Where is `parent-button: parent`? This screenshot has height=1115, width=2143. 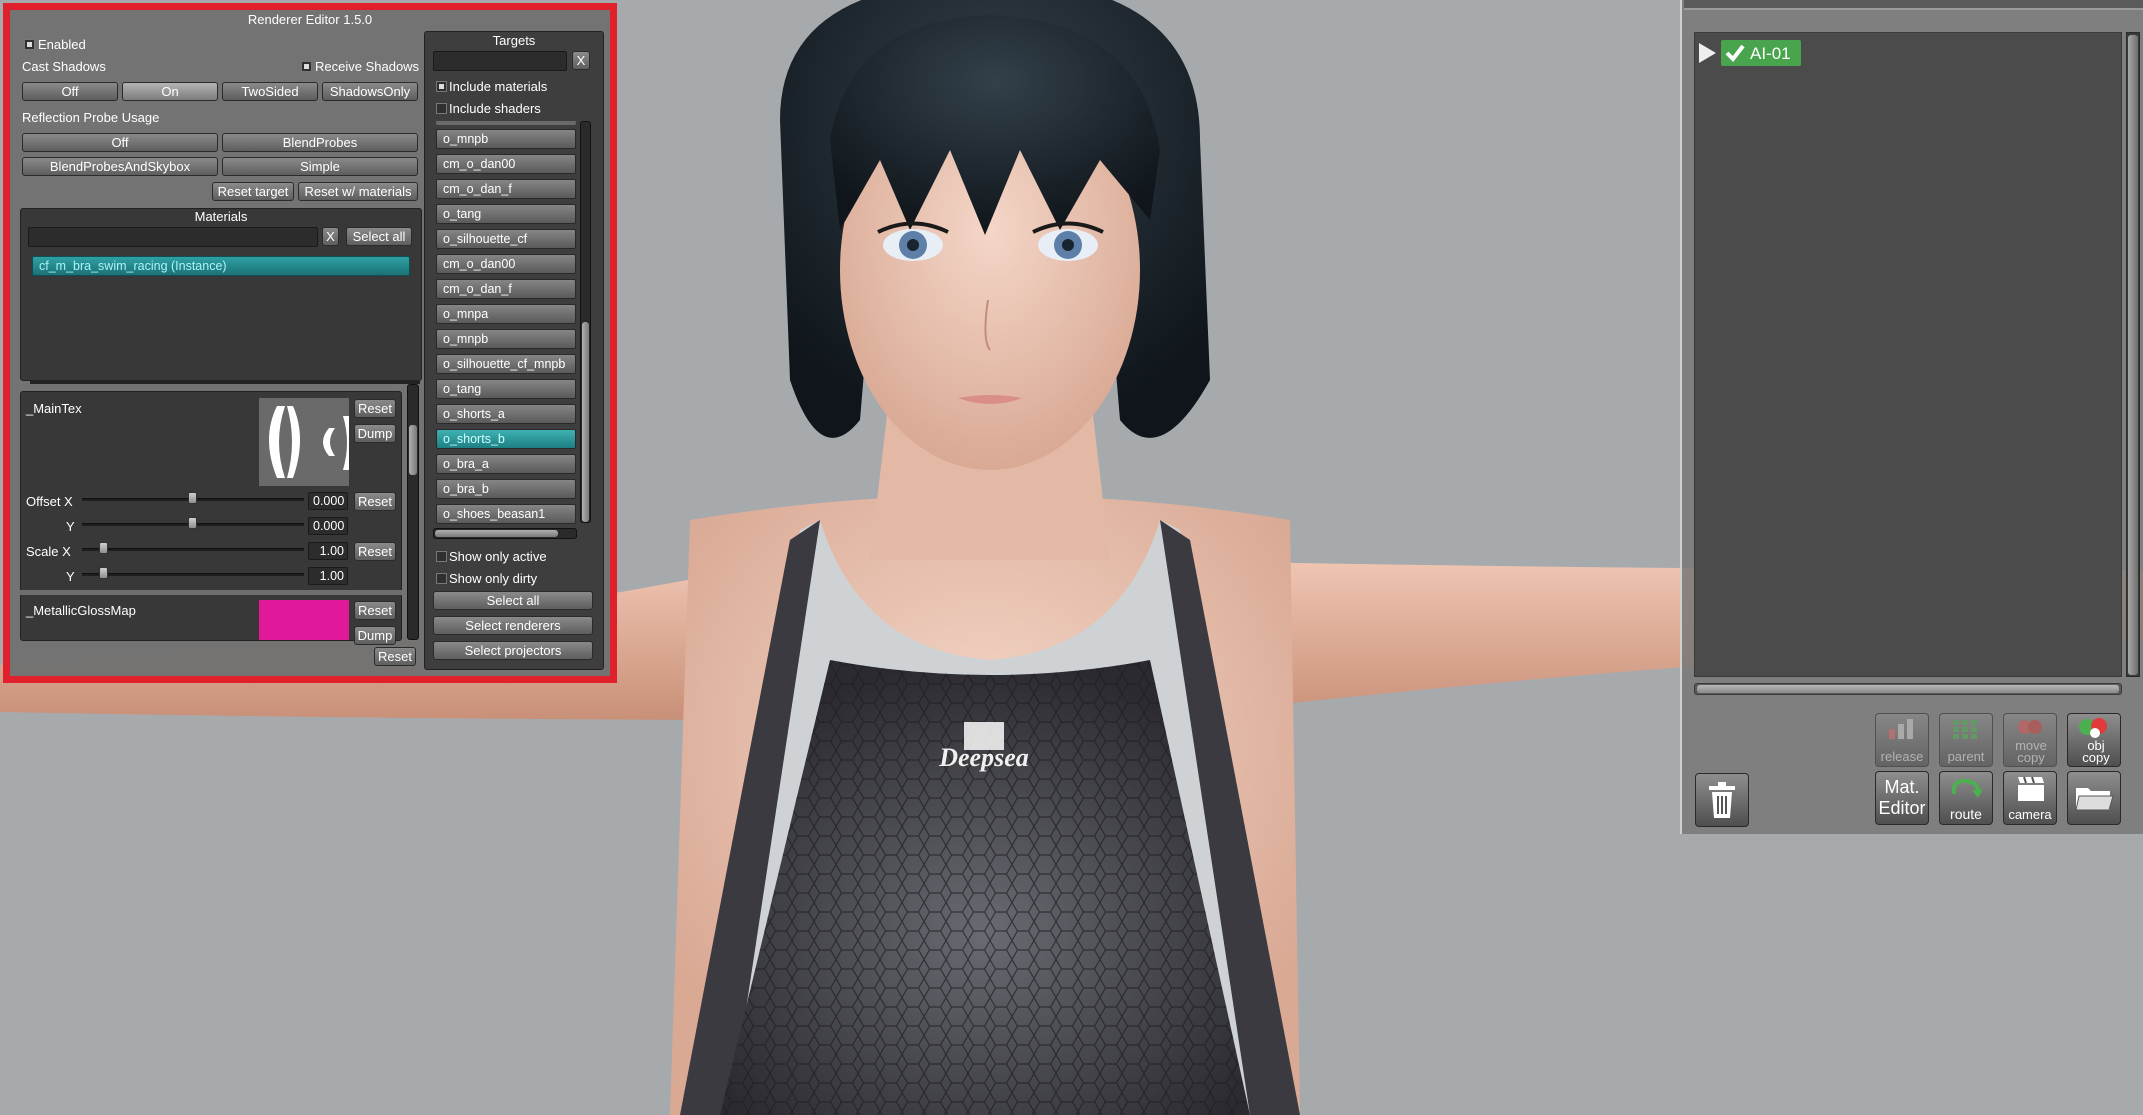 parent-button: parent is located at coordinates (1966, 740).